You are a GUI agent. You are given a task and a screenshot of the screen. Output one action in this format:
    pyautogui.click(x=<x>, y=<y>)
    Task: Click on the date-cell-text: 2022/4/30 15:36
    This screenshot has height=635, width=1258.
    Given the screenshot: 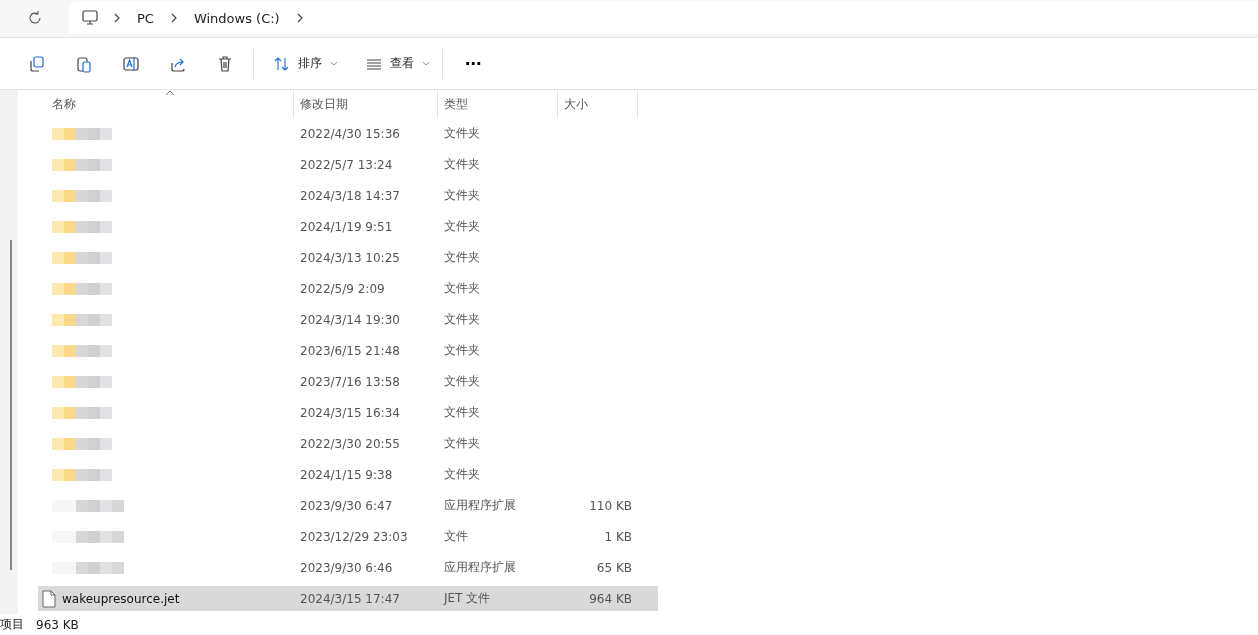 What is the action you would take?
    pyautogui.click(x=350, y=133)
    